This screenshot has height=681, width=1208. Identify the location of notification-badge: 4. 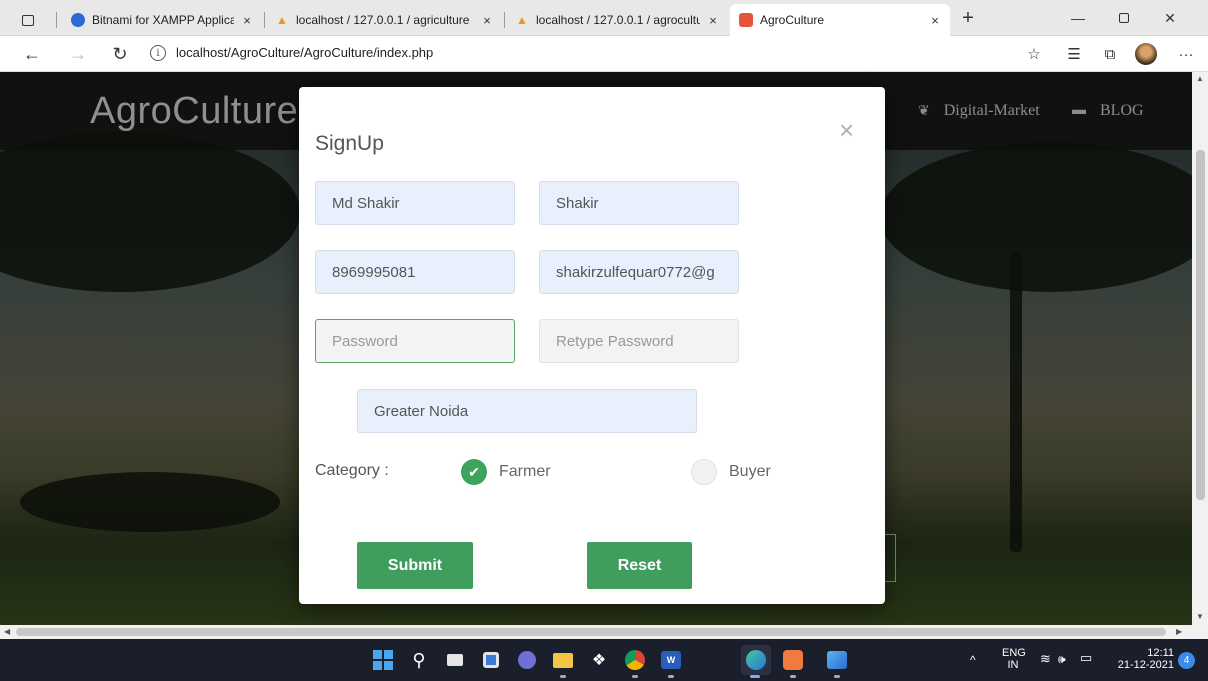
(1186, 660).